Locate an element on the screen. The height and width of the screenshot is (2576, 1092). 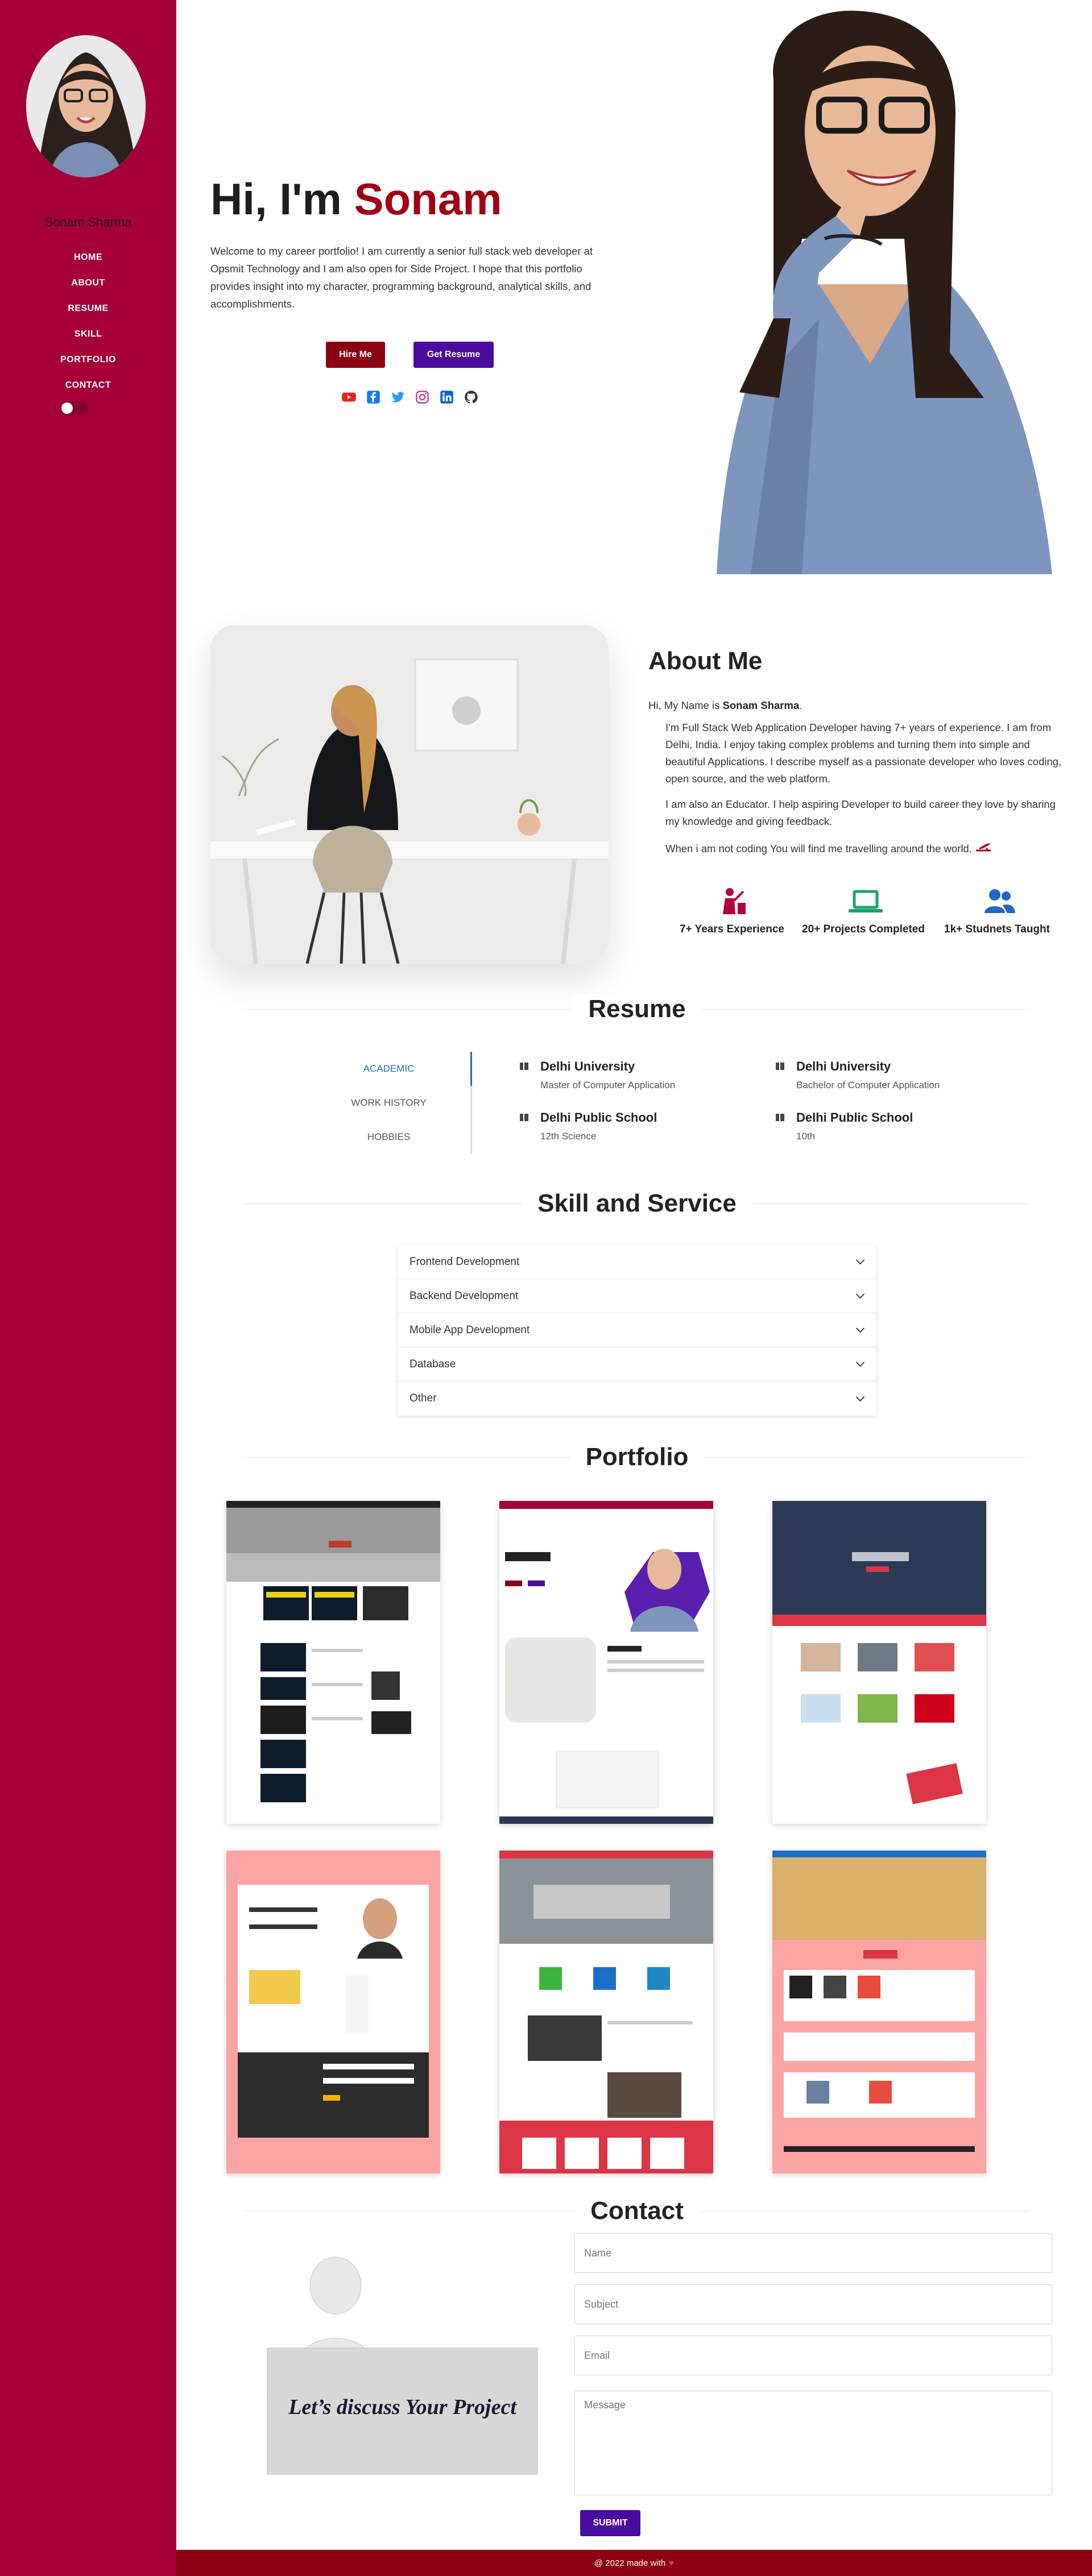
nav-portfolio: PORTFOLIO is located at coordinates (88, 360).